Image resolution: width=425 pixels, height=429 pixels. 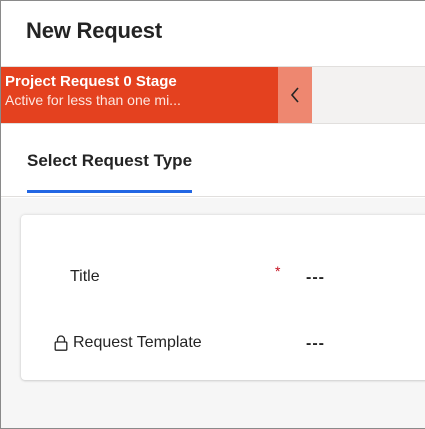 What do you see at coordinates (137, 342) in the screenshot?
I see `request-template-label-text: Request Template` at bounding box center [137, 342].